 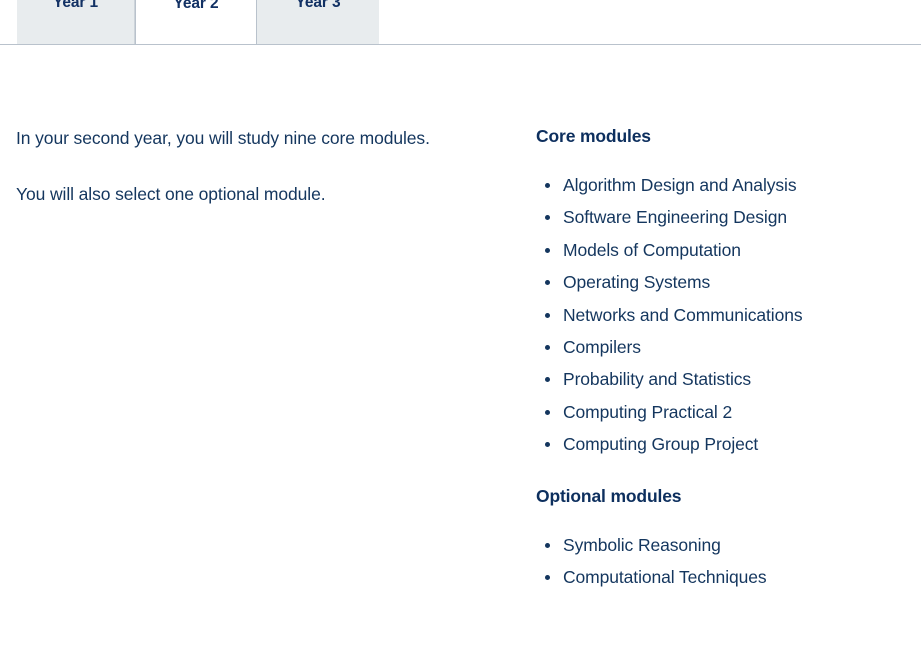 I want to click on list-item: Computing Group Project, so click(x=721, y=444).